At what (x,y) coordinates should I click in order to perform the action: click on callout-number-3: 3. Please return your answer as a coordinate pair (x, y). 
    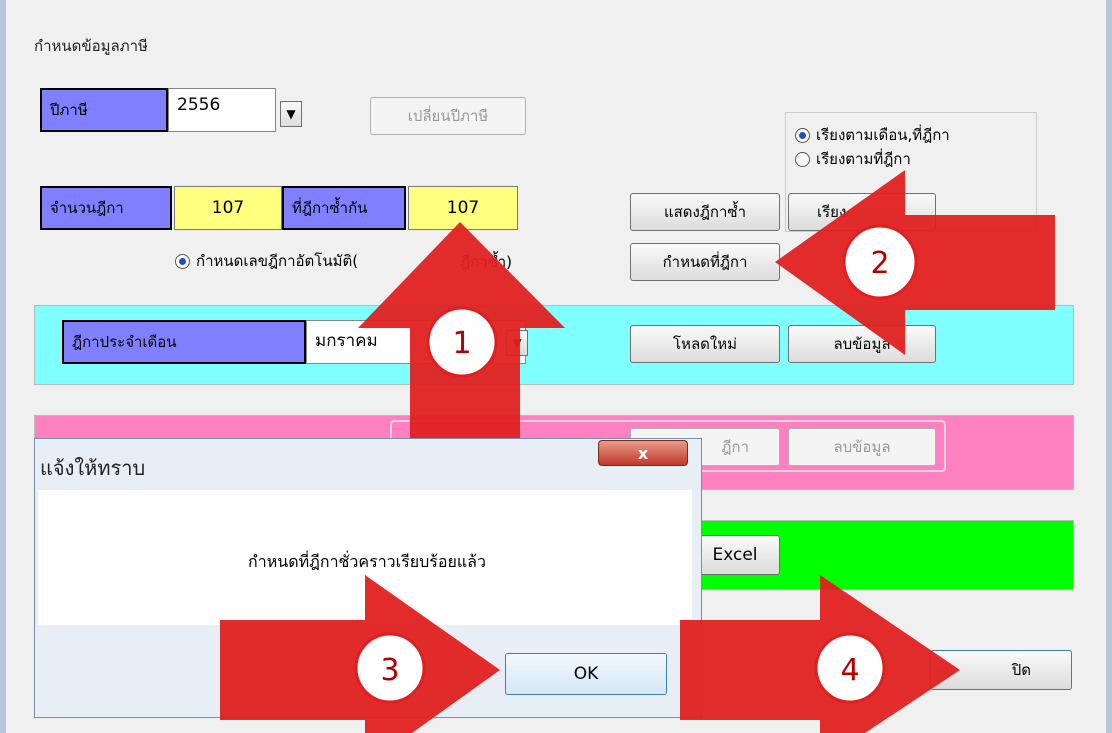
    Looking at the image, I should click on (389, 670).